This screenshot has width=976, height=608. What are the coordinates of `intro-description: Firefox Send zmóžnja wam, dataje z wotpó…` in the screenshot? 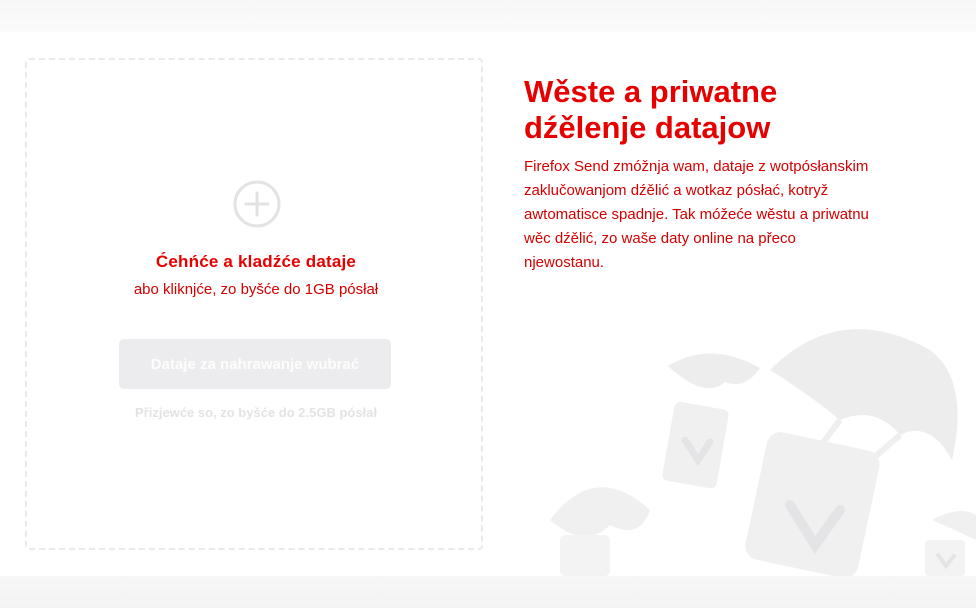 It's located at (696, 214).